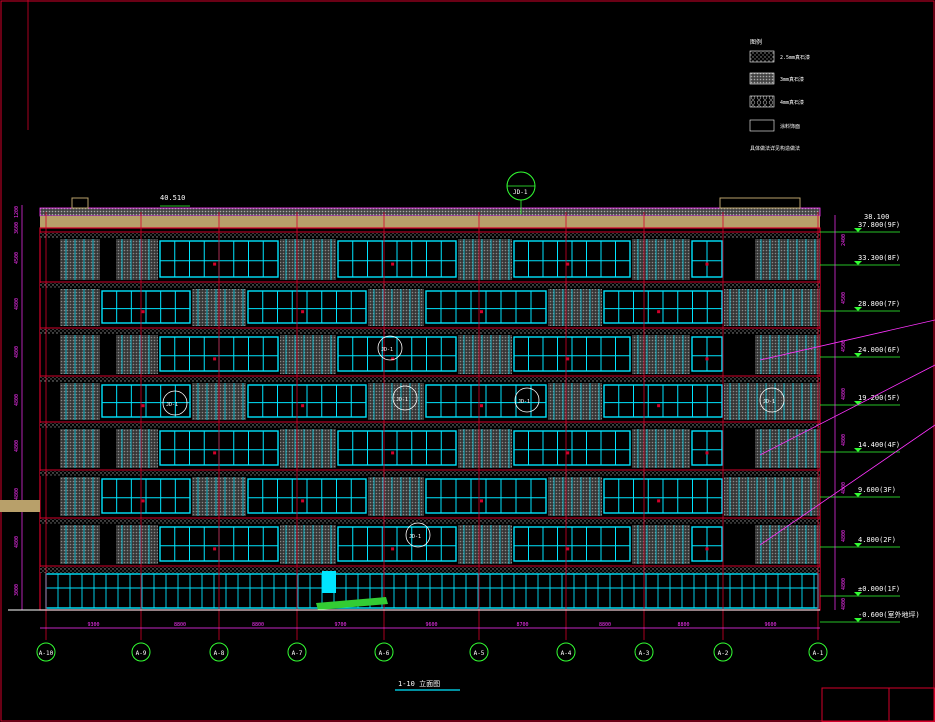  I want to click on parapet-band, so click(430, 222).